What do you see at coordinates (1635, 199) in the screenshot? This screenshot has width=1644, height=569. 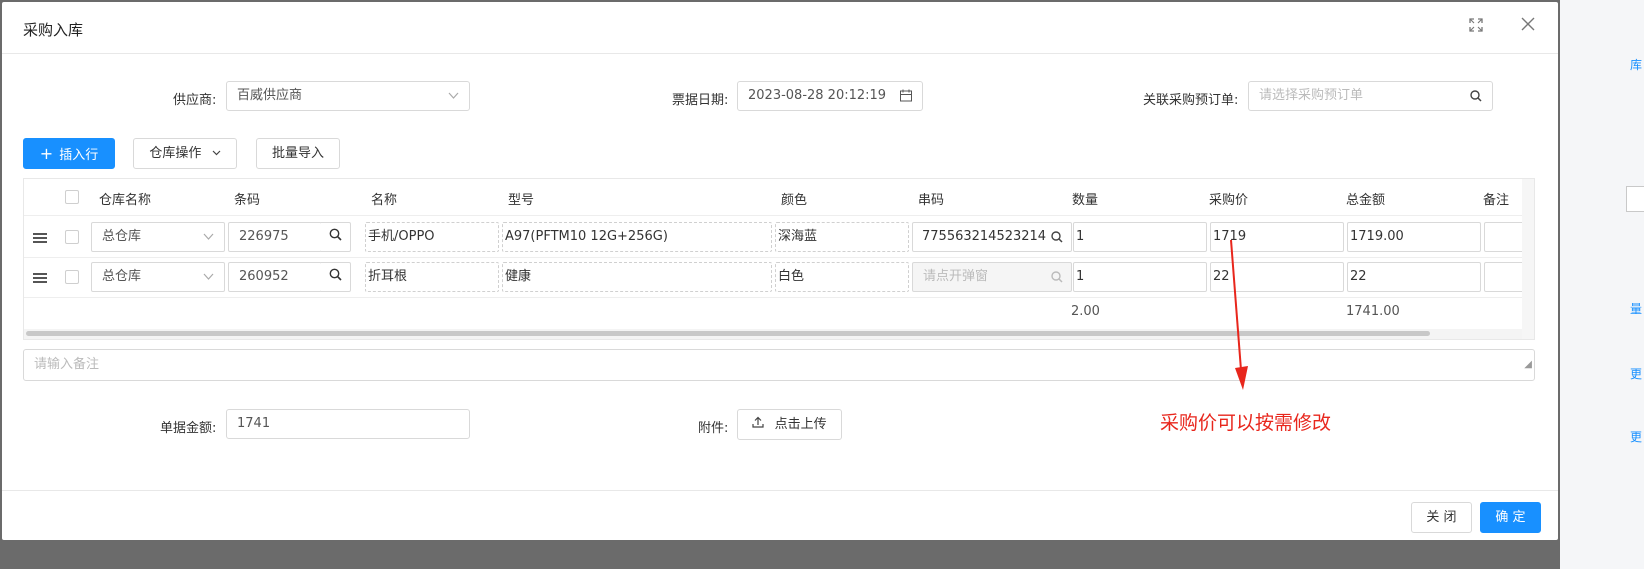 I see `background-button` at bounding box center [1635, 199].